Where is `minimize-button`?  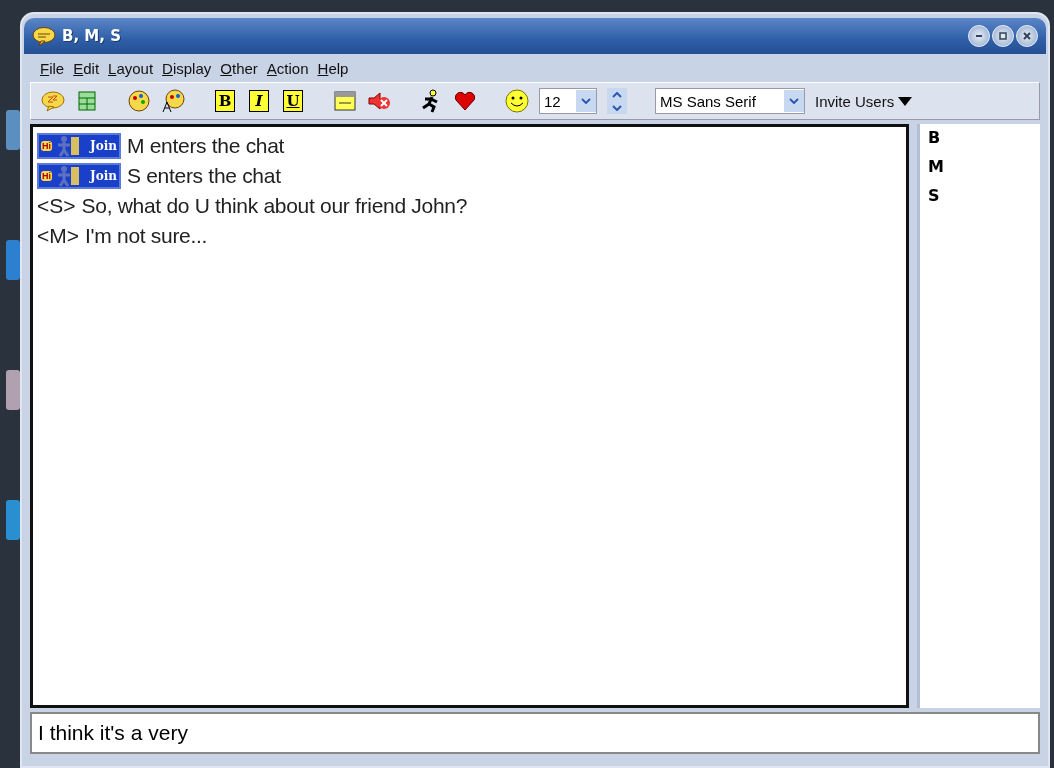 minimize-button is located at coordinates (979, 36).